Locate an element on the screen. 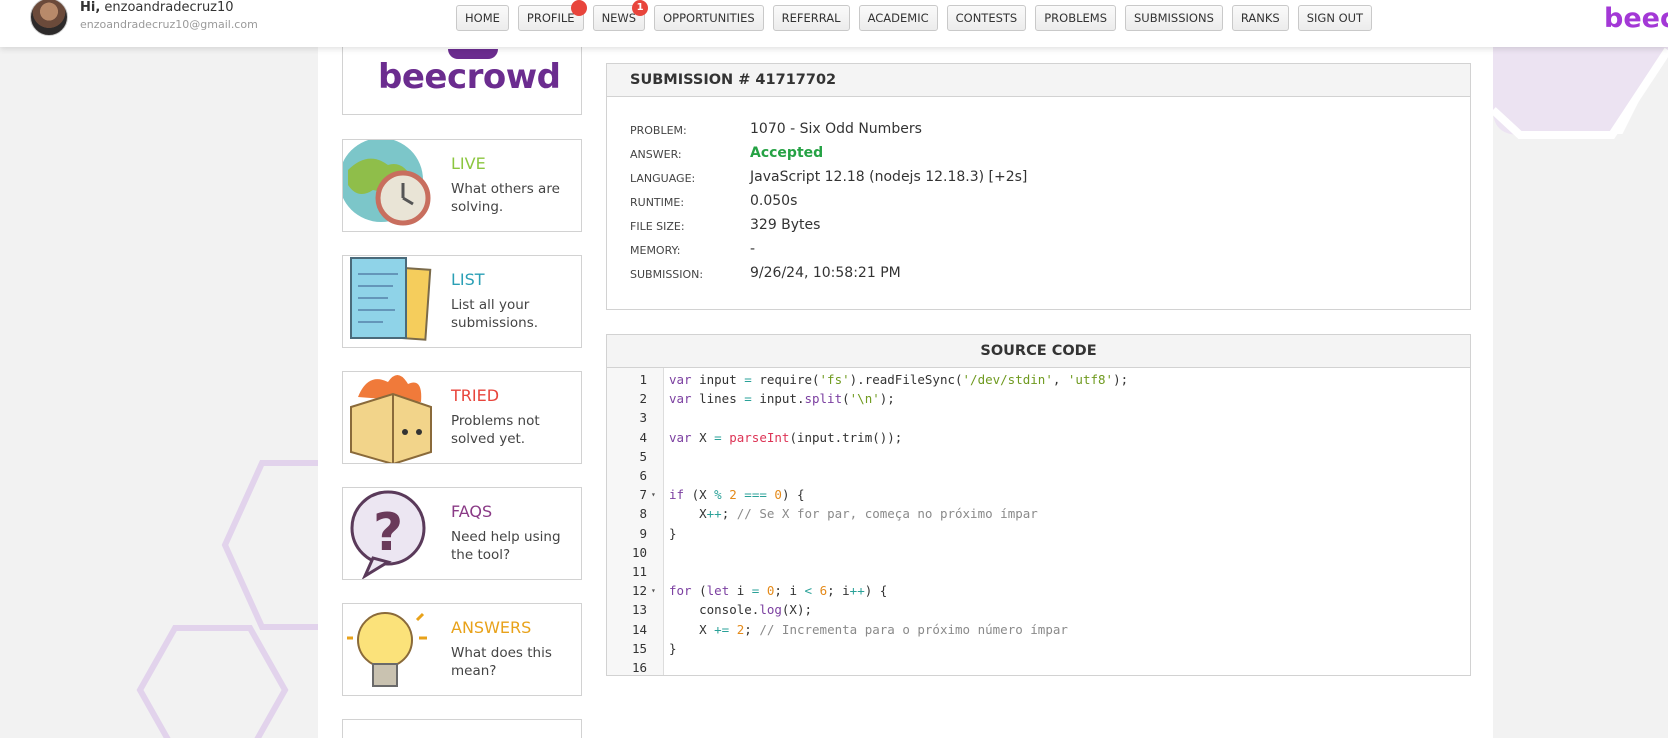 The width and height of the screenshot is (1668, 738). nav-button-label: RANKS is located at coordinates (1260, 18).